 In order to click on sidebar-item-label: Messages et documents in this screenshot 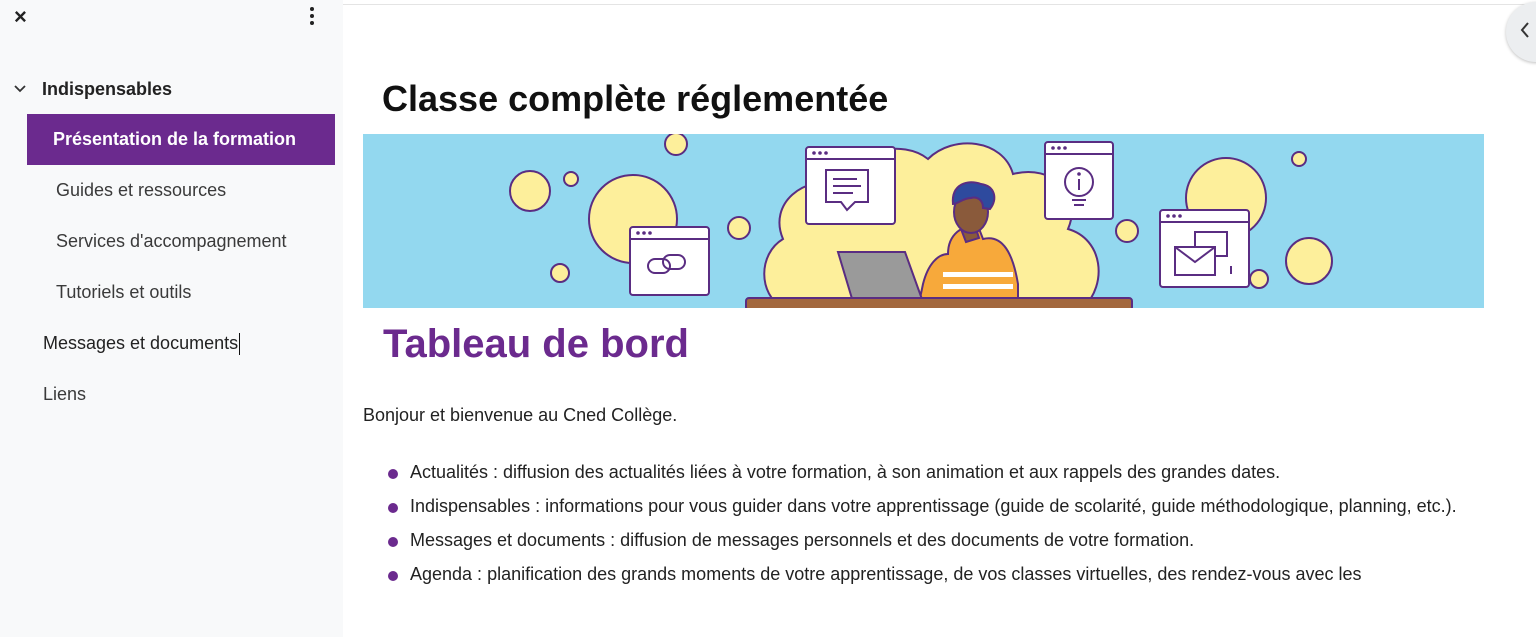, I will do `click(141, 343)`.